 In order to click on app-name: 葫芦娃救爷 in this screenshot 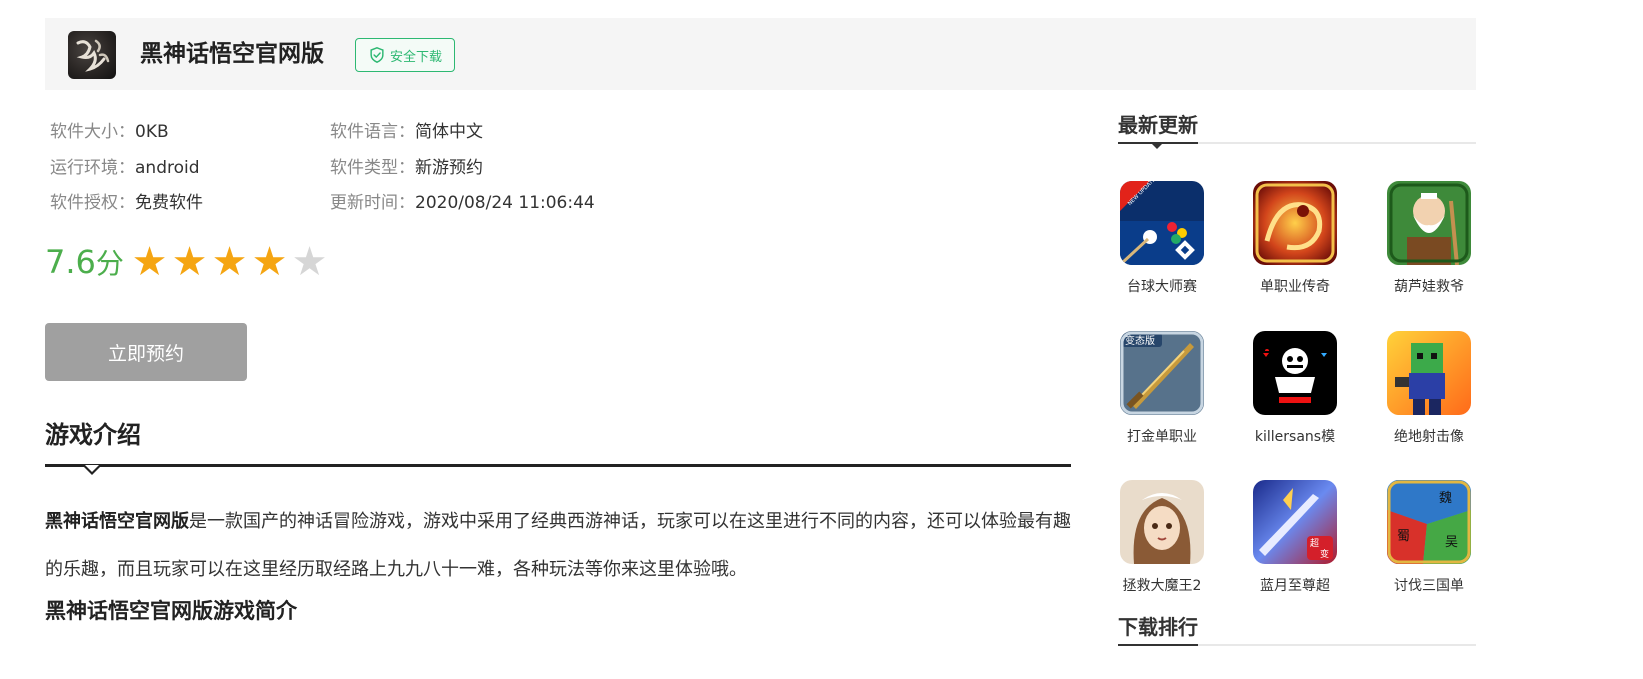, I will do `click(1429, 287)`.